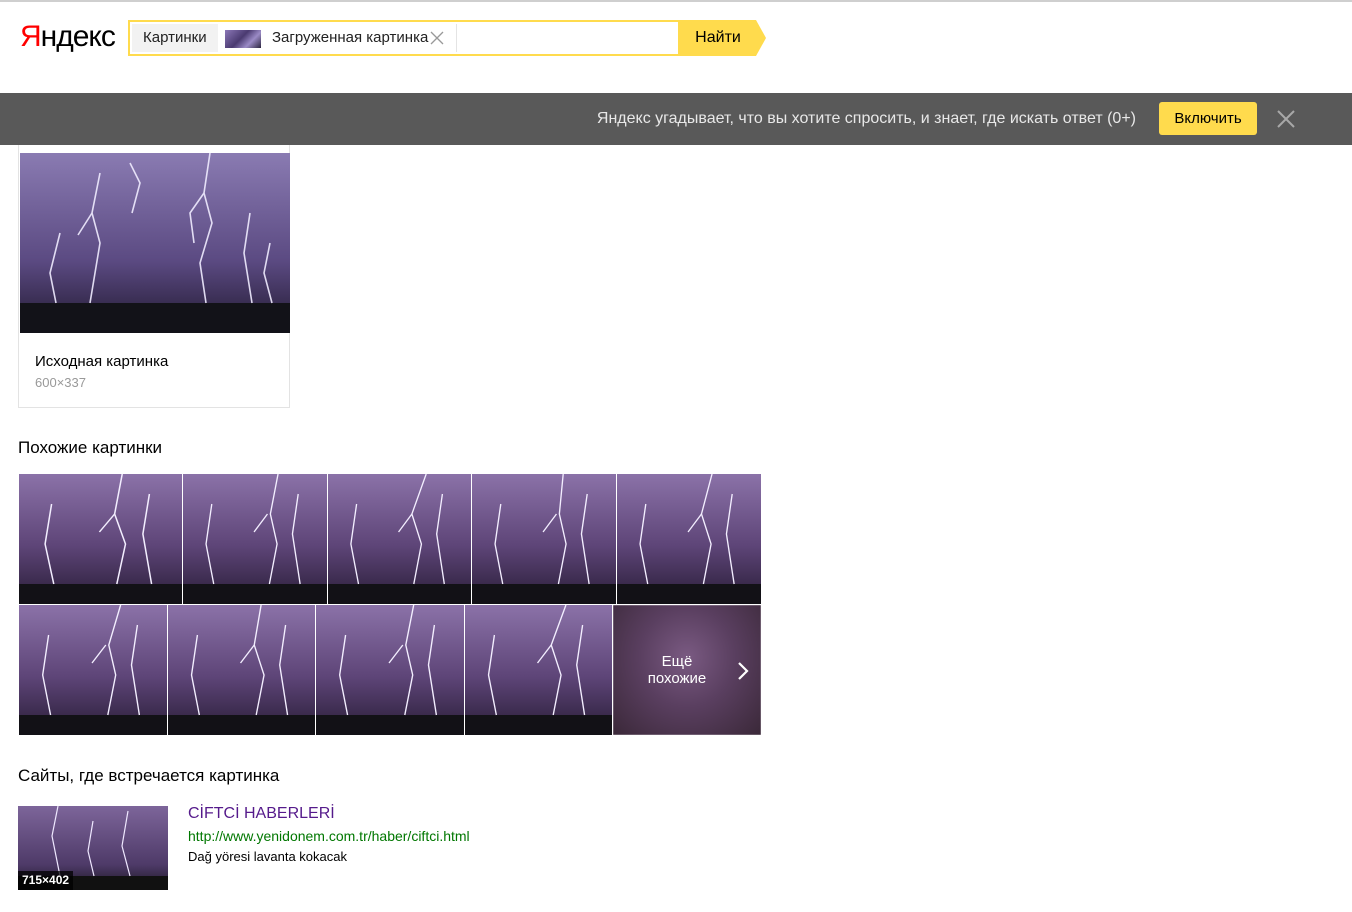 Image resolution: width=1352 pixels, height=912 pixels. What do you see at coordinates (60, 382) in the screenshot?
I see `original-image-size: 600×337` at bounding box center [60, 382].